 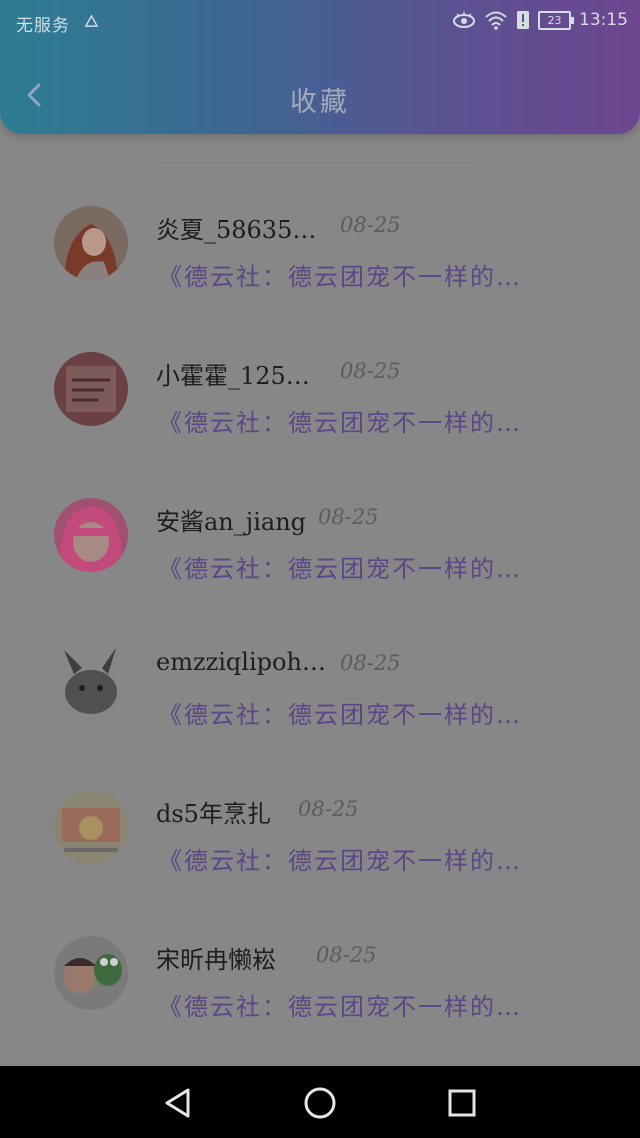 What do you see at coordinates (464, 20) in the screenshot?
I see `eye-comfort-icon` at bounding box center [464, 20].